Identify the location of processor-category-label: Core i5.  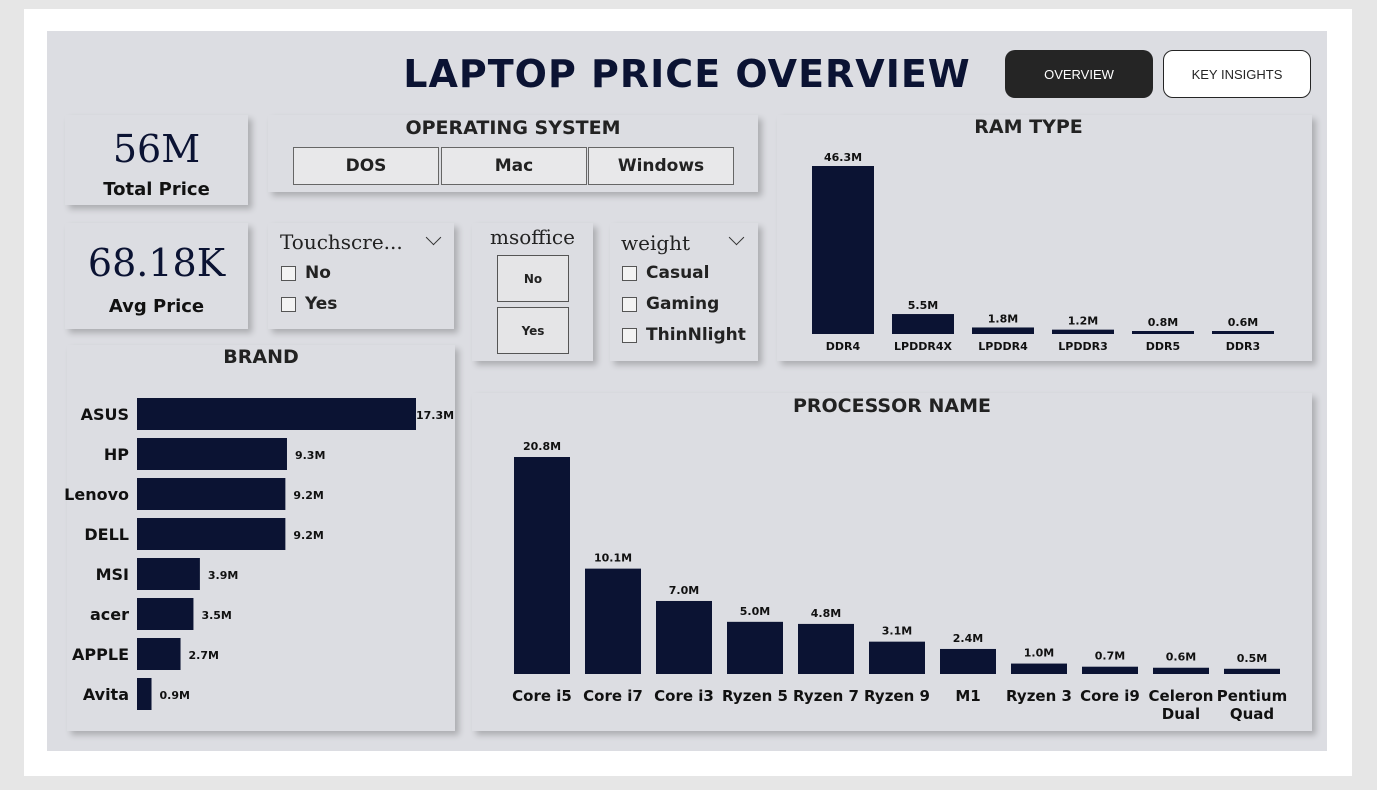
(542, 696).